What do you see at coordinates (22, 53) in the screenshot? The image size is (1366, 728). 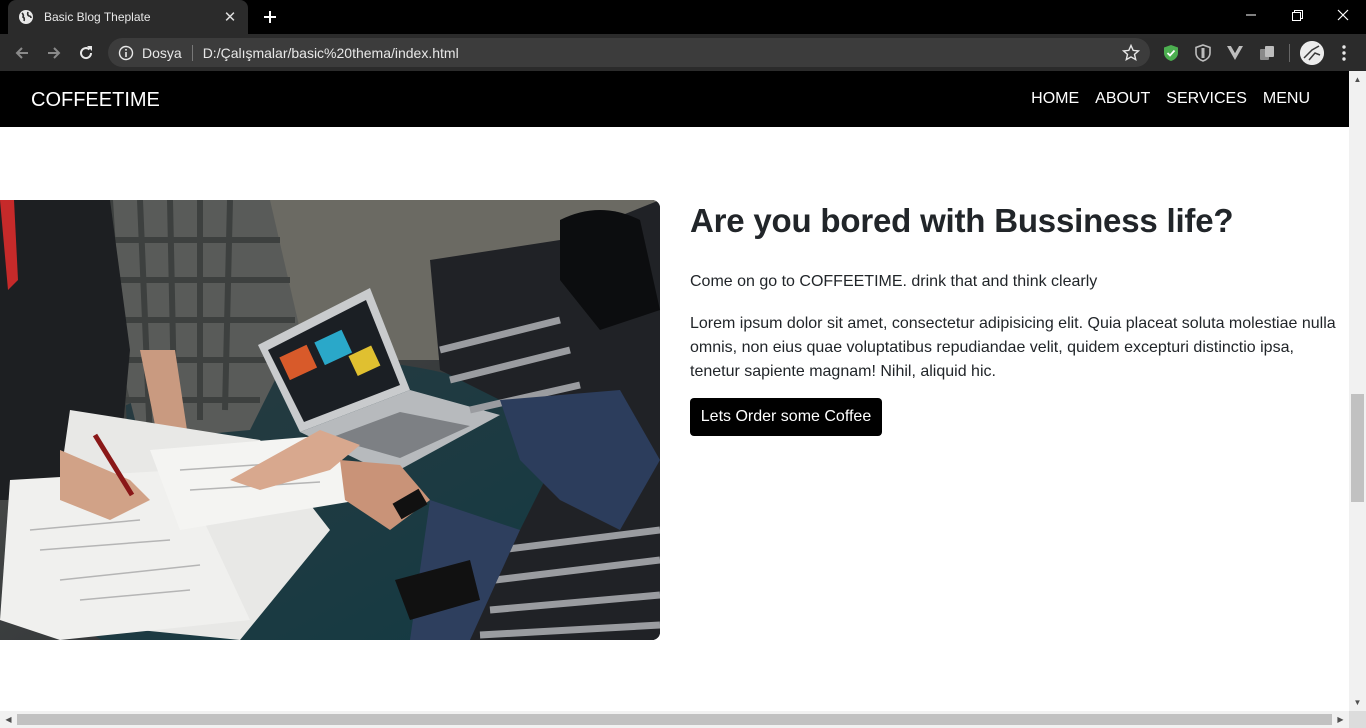 I see `back-icon` at bounding box center [22, 53].